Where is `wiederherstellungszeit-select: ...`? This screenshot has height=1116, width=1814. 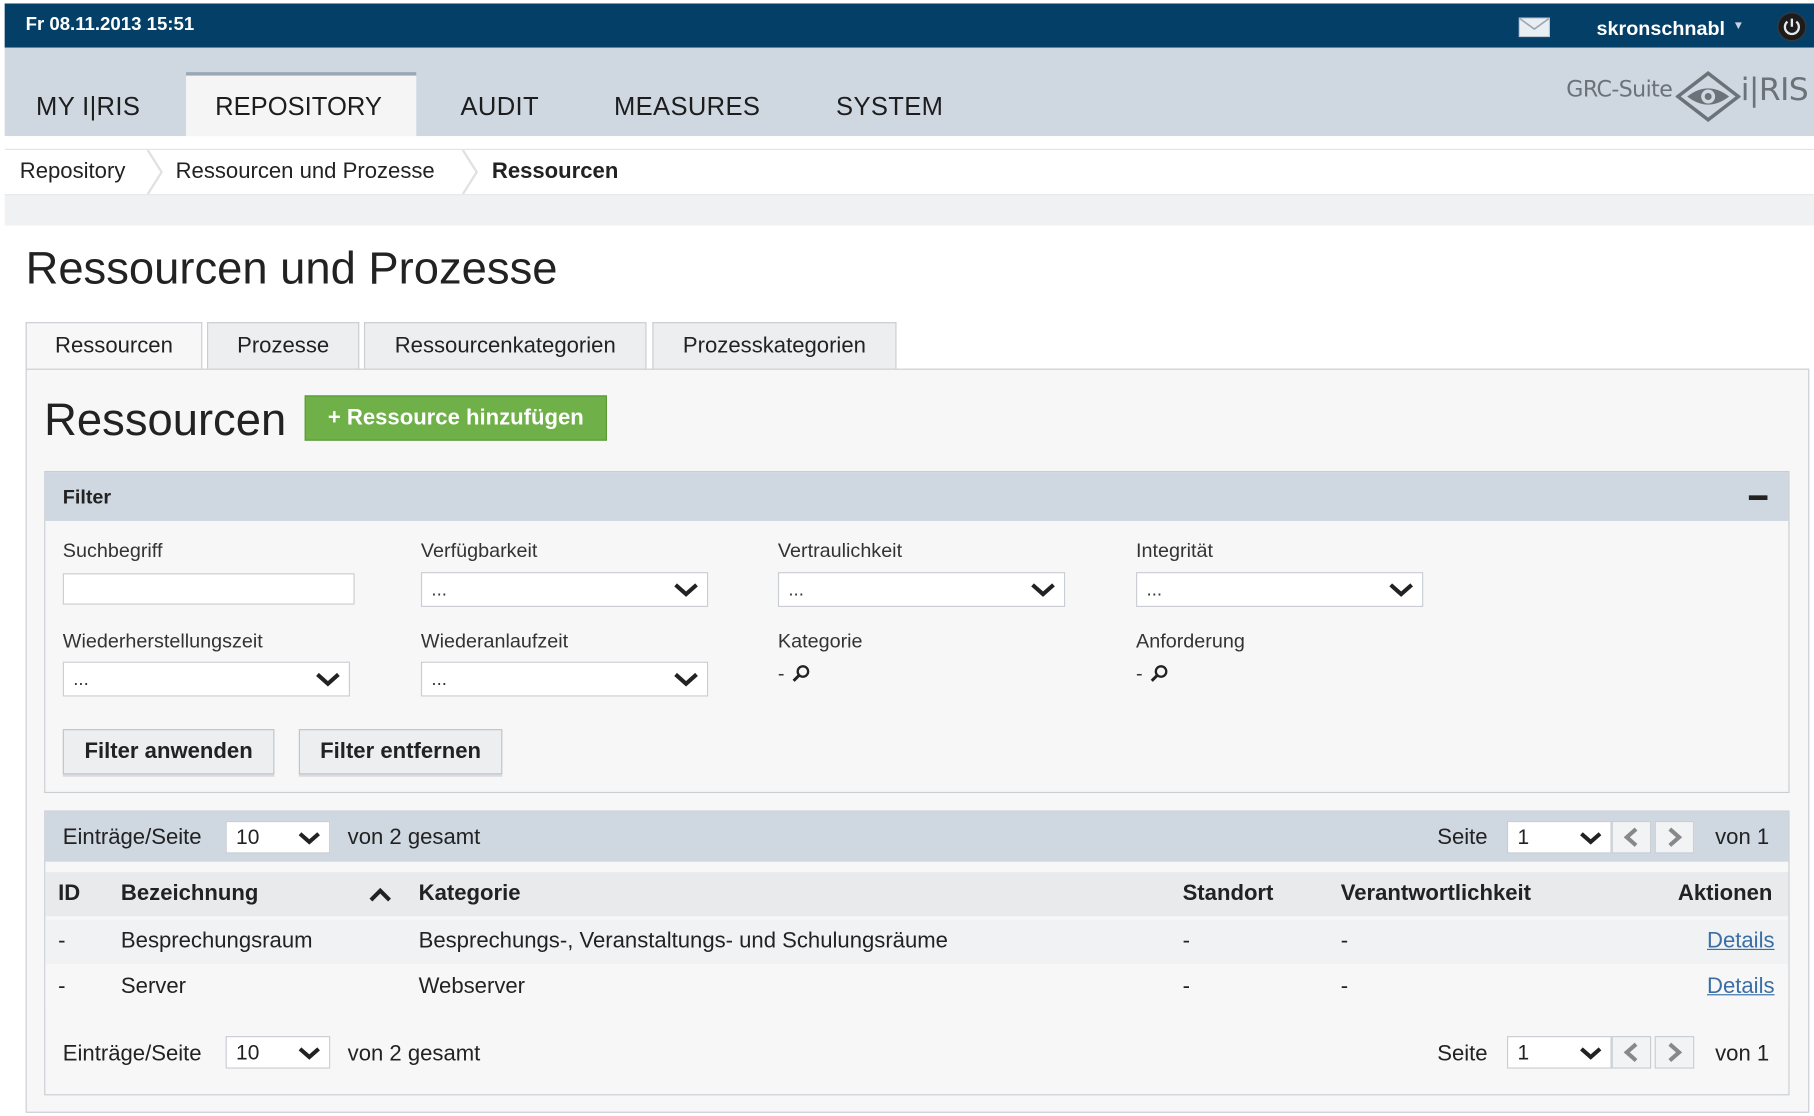
wiederherstellungszeit-select: ... is located at coordinates (206, 679).